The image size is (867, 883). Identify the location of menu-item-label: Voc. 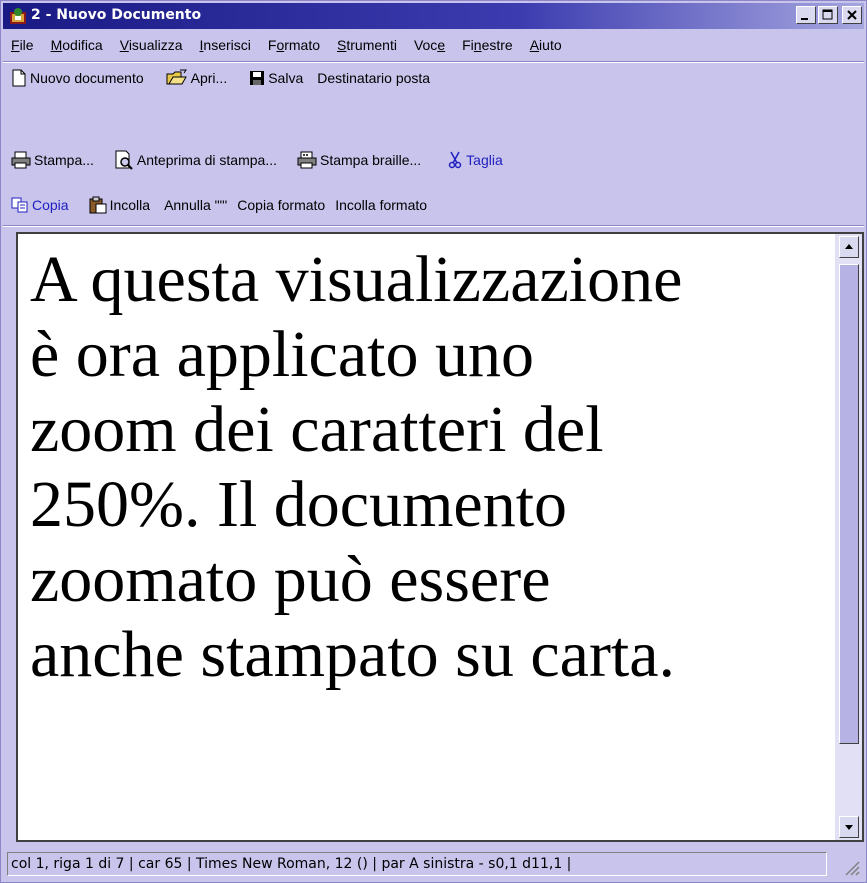
(425, 45).